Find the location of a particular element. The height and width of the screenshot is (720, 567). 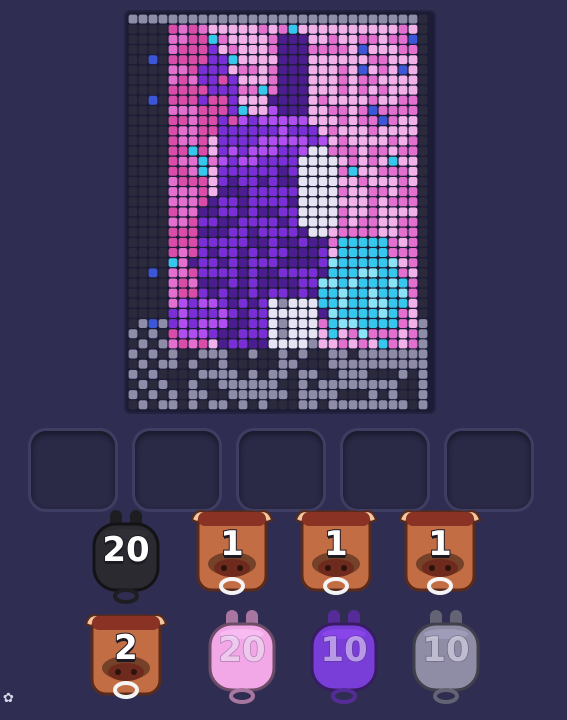

piece-bull-1-c: 1 is located at coordinates (440, 552).